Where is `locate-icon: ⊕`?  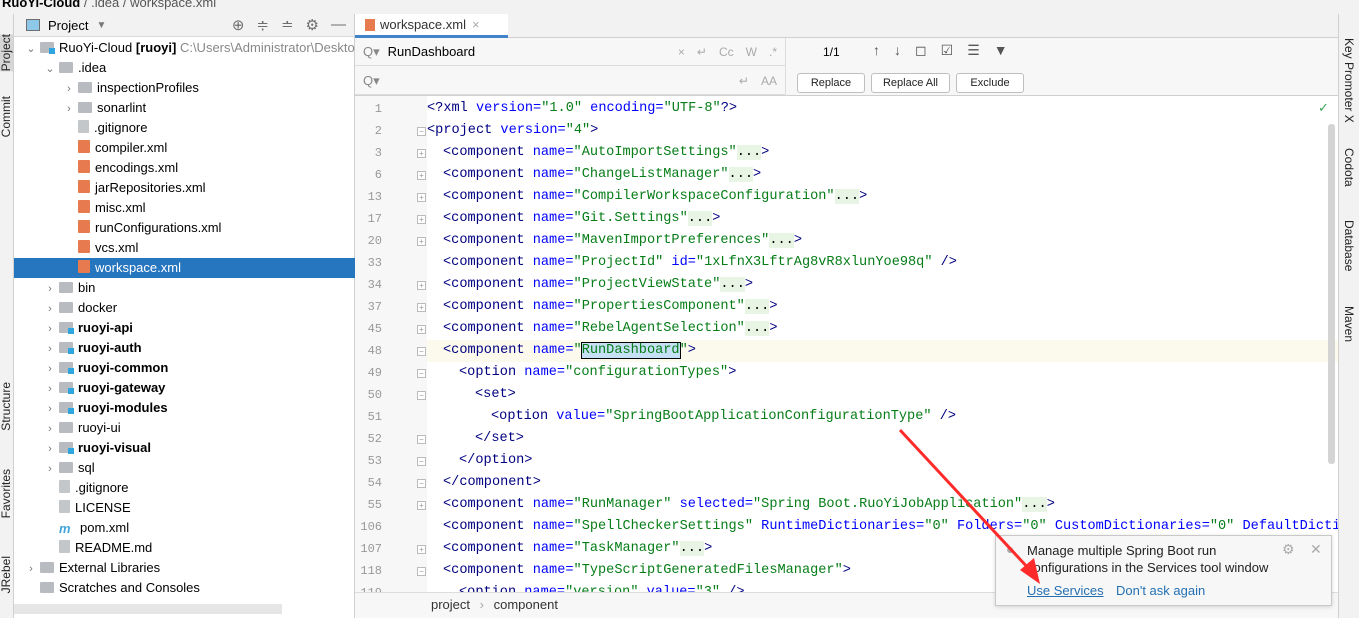
locate-icon: ⊕ is located at coordinates (238, 25).